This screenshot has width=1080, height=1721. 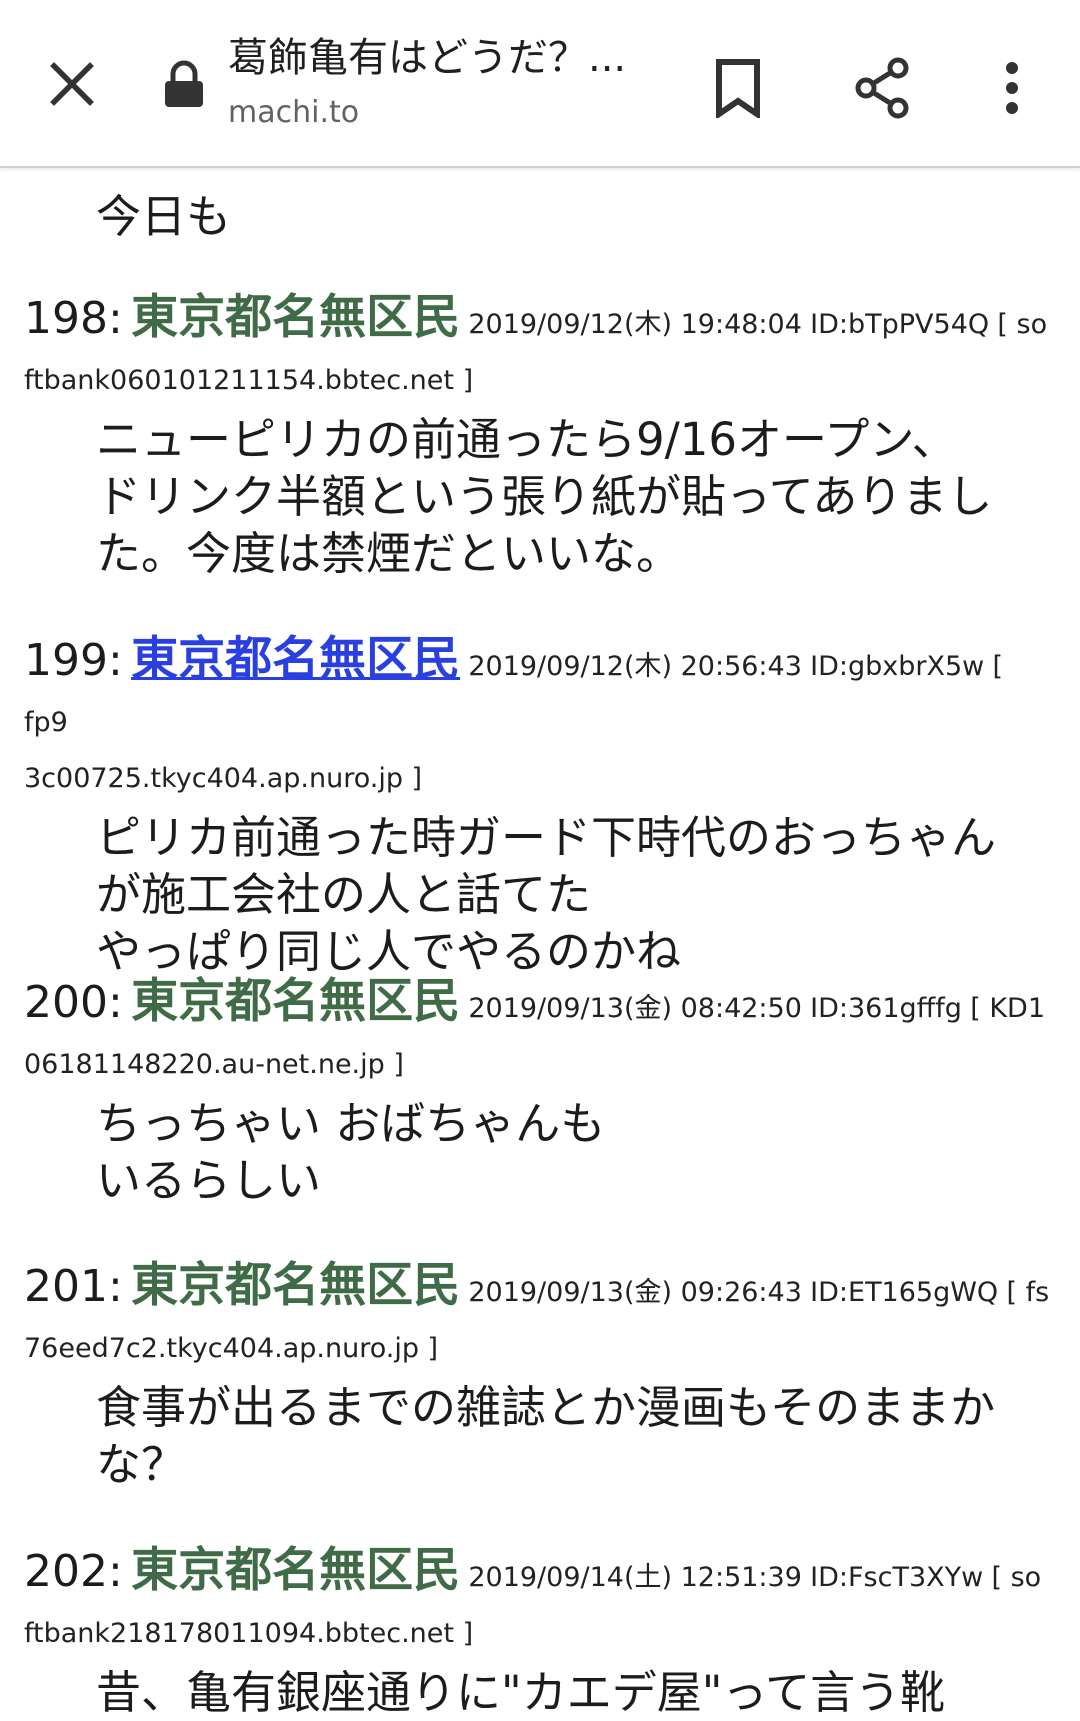 I want to click on post-number: 199:, so click(x=73, y=660).